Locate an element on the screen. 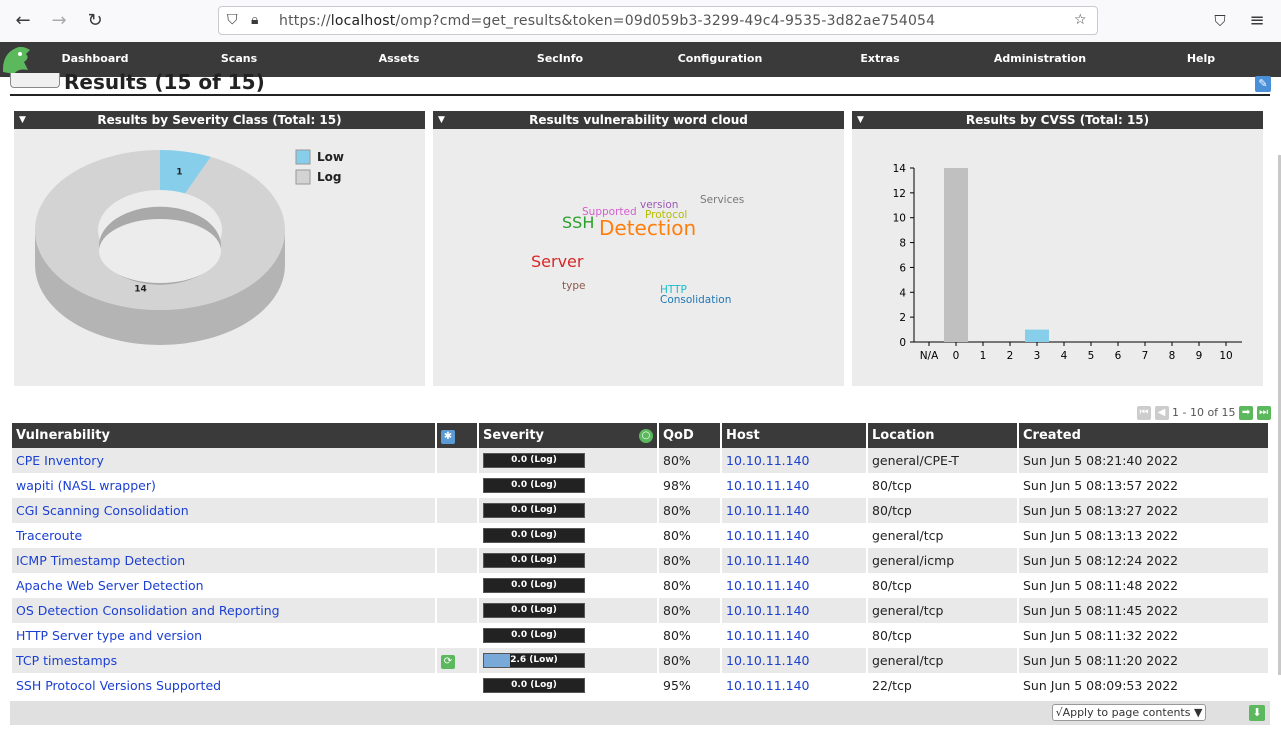 The height and width of the screenshot is (730, 1281). menu-icon: ≡ is located at coordinates (1257, 21).